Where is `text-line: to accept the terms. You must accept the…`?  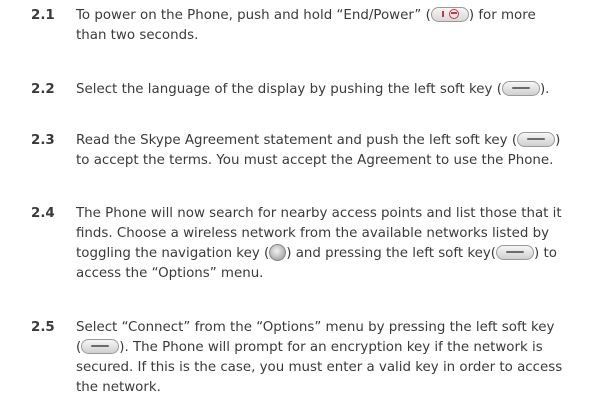
text-line: to accept the terms. You must accept the… is located at coordinates (315, 160).